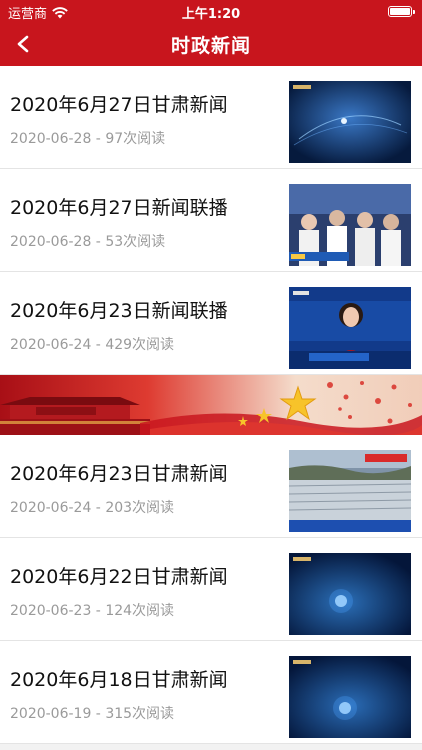 This screenshot has height=750, width=422. I want to click on news-title: 2020年6月18日甘肃新闻, so click(119, 680).